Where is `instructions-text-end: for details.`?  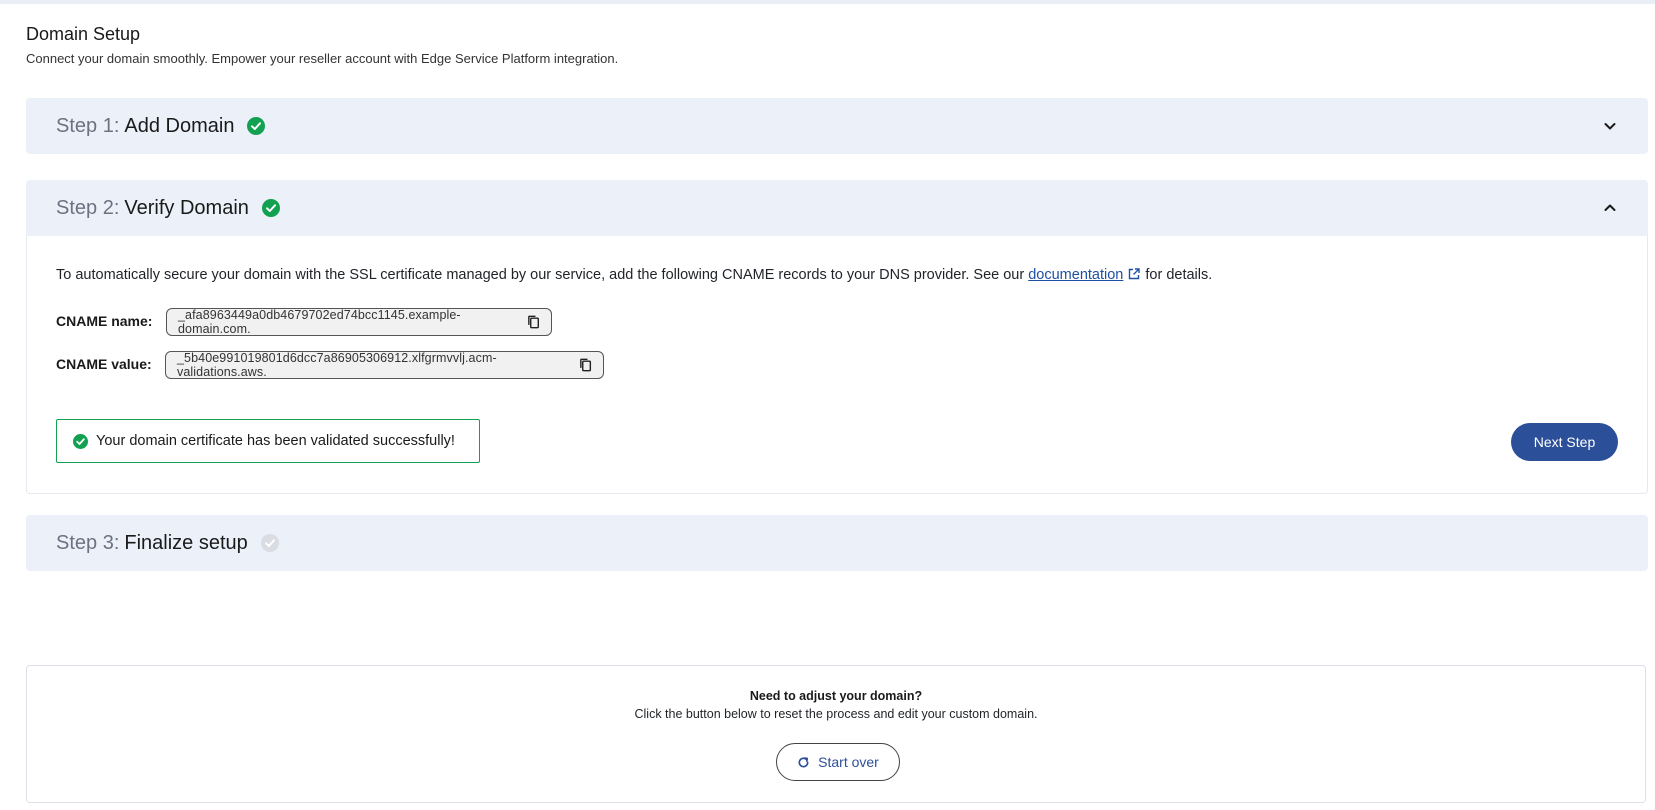
instructions-text-end: for details. is located at coordinates (1177, 275).